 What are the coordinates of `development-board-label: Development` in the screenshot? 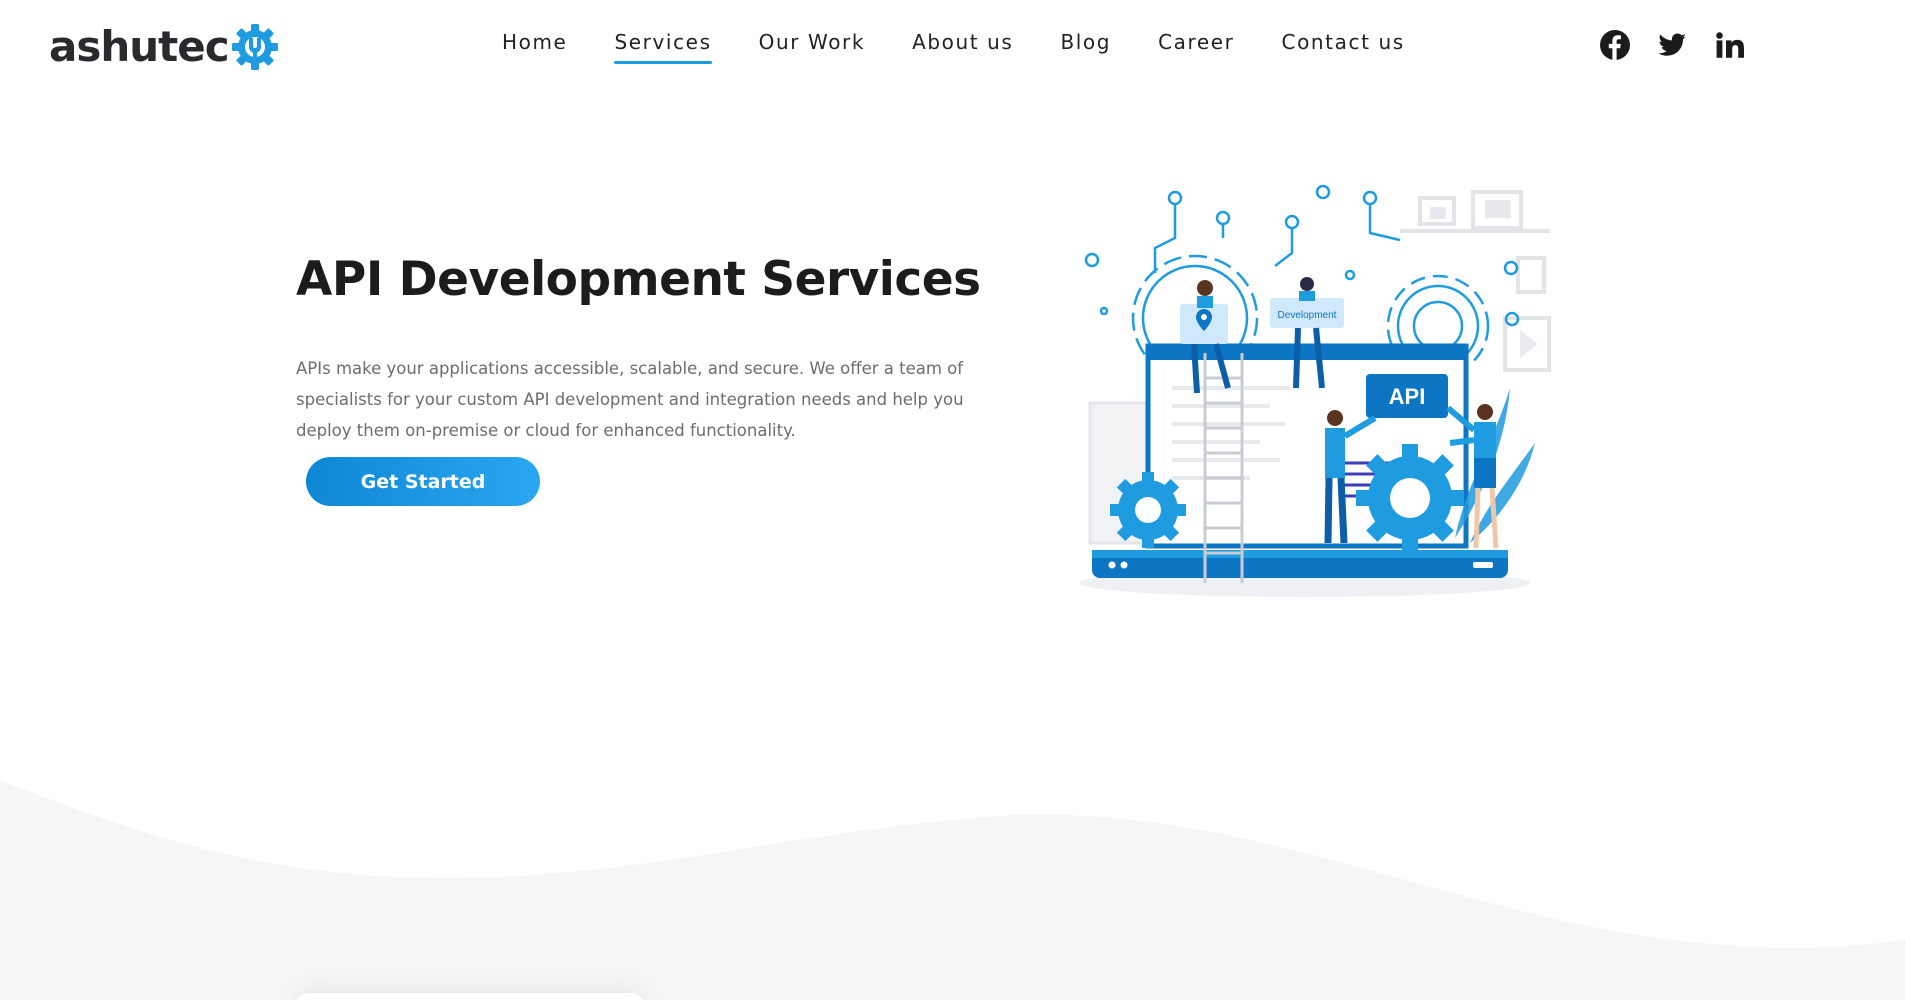 It's located at (1307, 315).